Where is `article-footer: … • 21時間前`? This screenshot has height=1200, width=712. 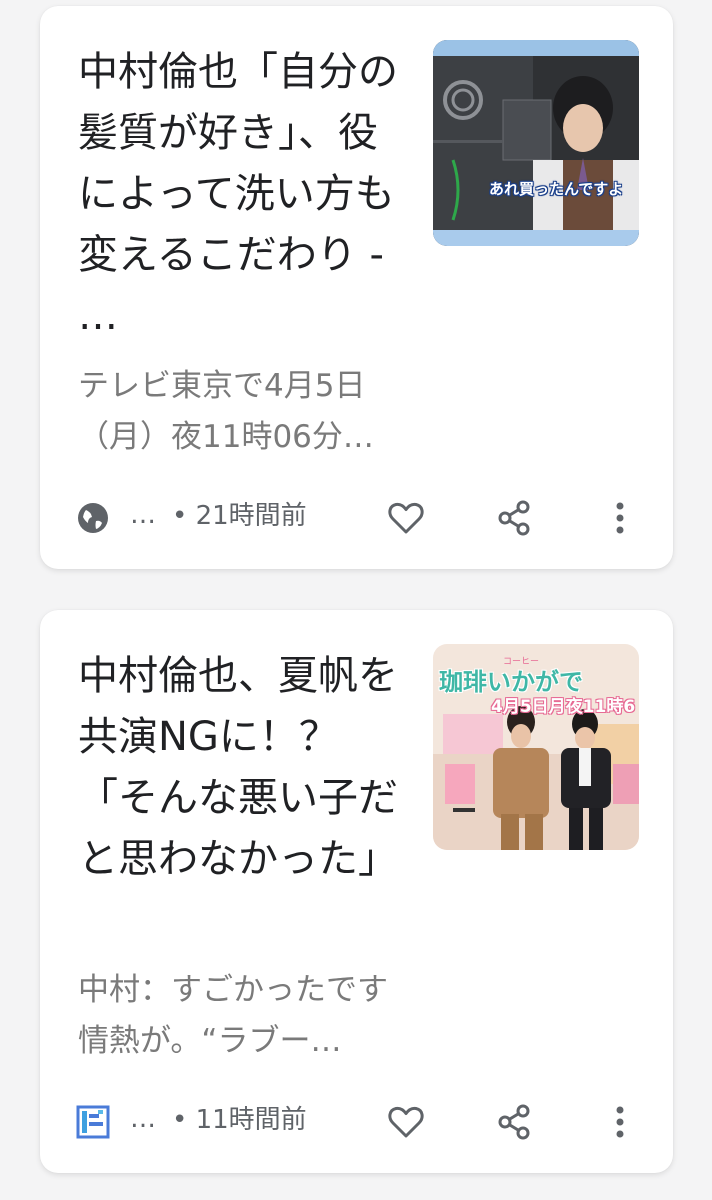 article-footer: … • 21時間前 is located at coordinates (356, 517).